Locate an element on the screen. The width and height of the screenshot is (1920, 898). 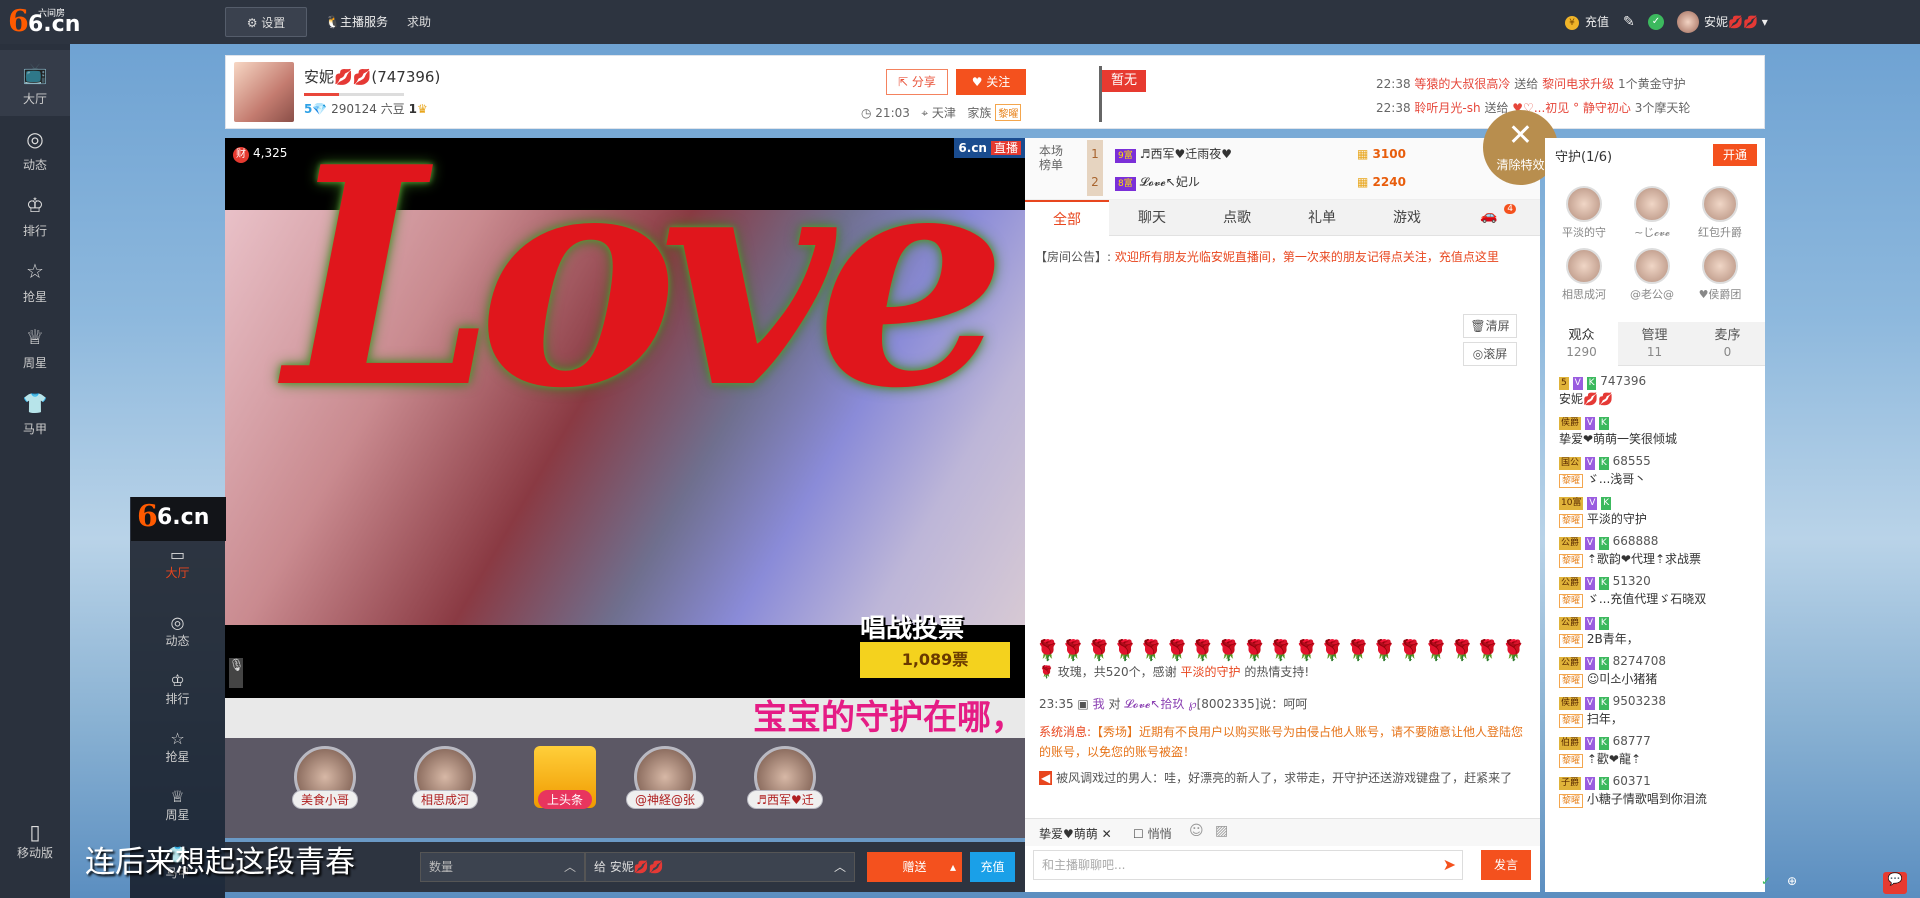
send-arrow-icon: ➤ is located at coordinates (1449, 865).